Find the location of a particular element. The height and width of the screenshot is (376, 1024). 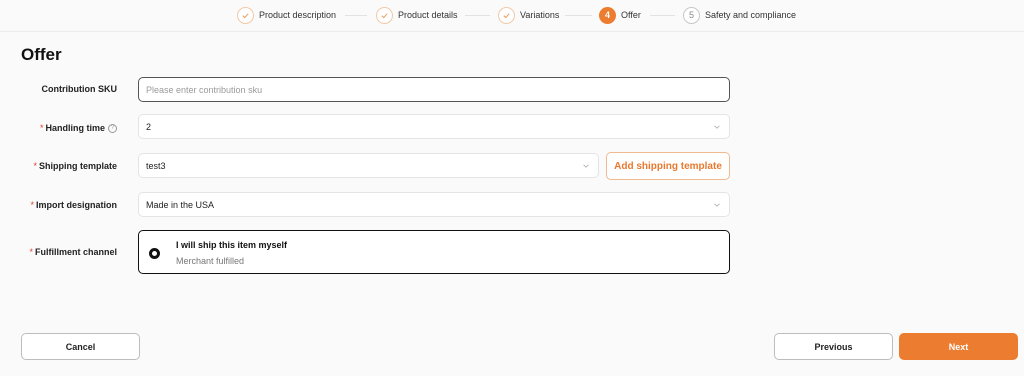

step-offer: 4 Offer is located at coordinates (620, 15).